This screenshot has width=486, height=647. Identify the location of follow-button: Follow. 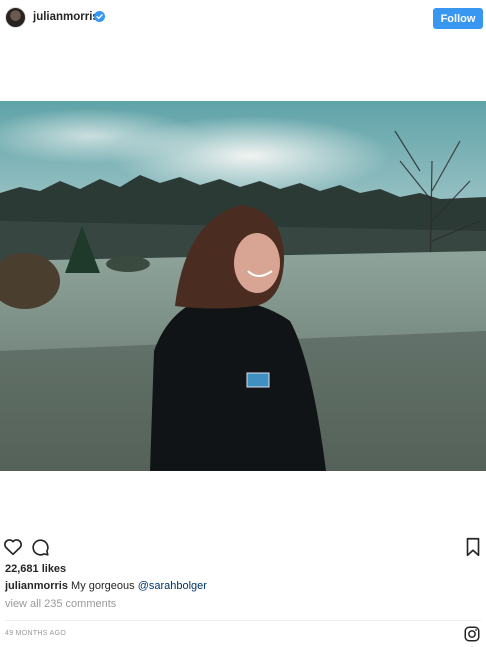
(458, 18).